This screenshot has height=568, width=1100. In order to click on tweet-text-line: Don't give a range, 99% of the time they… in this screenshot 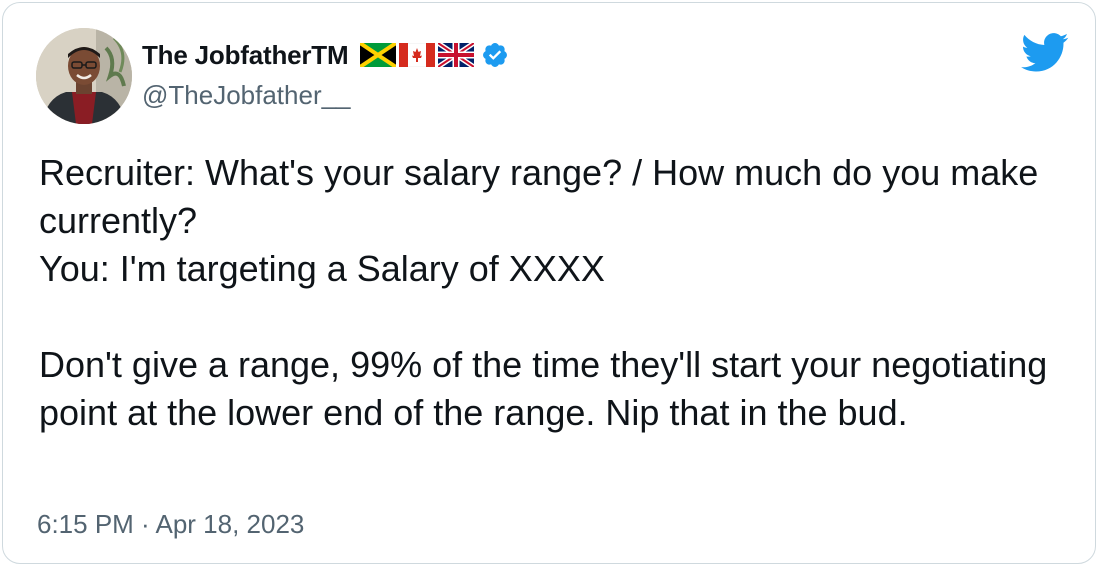, I will do `click(543, 388)`.